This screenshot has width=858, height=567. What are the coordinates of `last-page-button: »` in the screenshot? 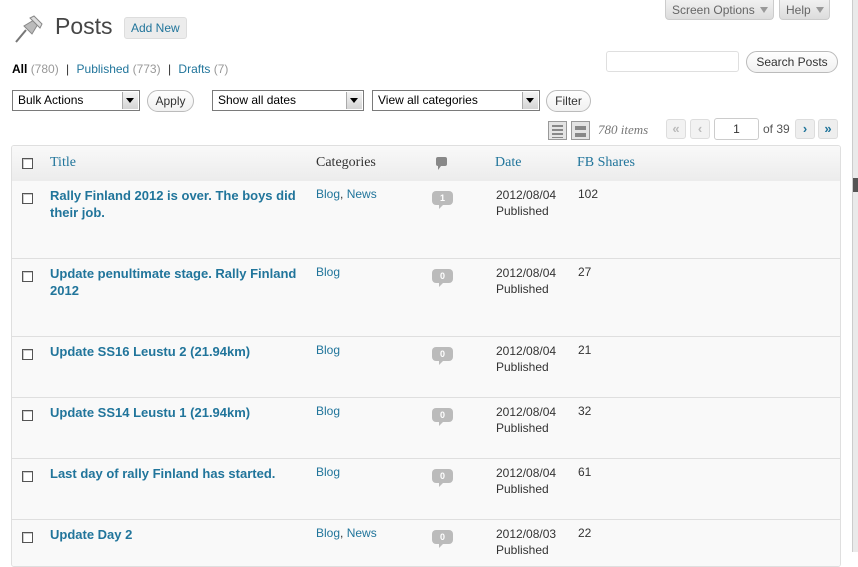 It's located at (828, 129).